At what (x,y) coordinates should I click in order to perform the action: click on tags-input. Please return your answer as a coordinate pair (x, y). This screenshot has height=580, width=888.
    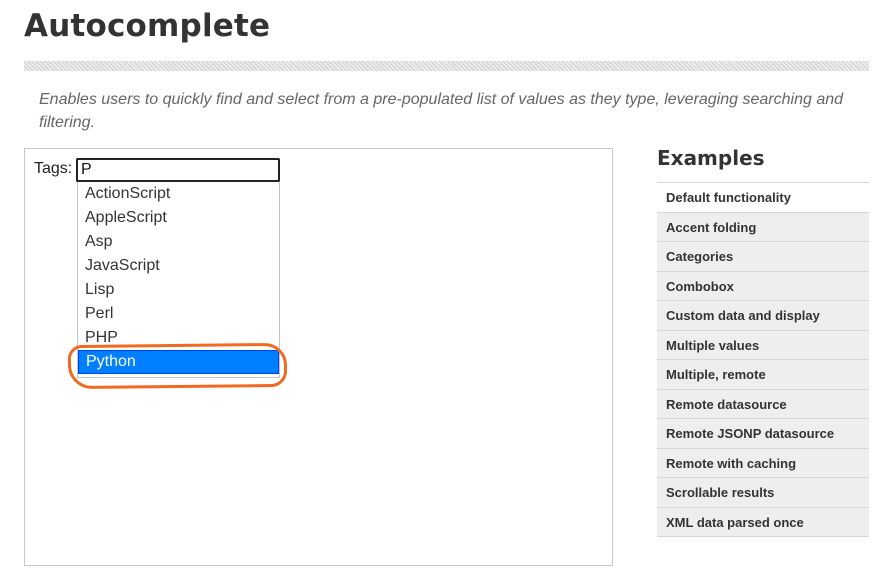
    Looking at the image, I should click on (178, 170).